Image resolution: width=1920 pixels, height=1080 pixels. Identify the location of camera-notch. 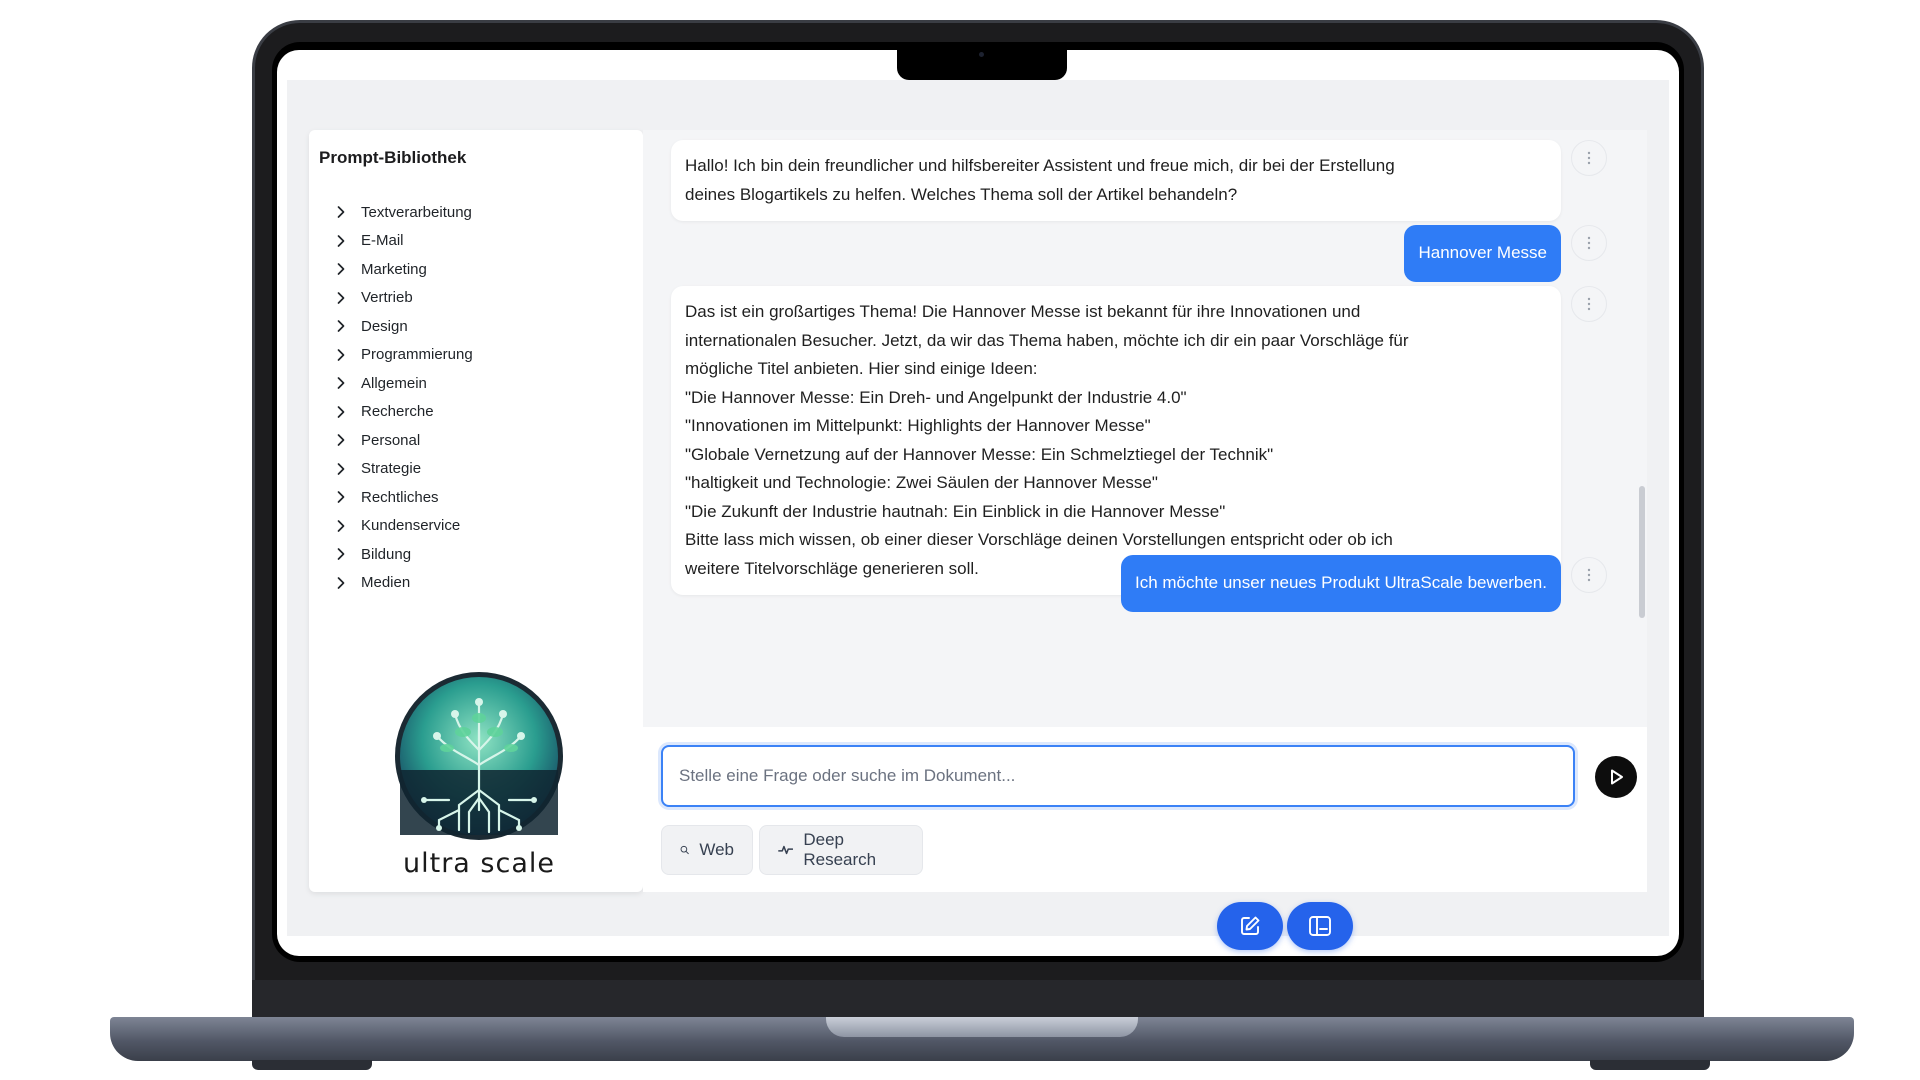
(982, 64).